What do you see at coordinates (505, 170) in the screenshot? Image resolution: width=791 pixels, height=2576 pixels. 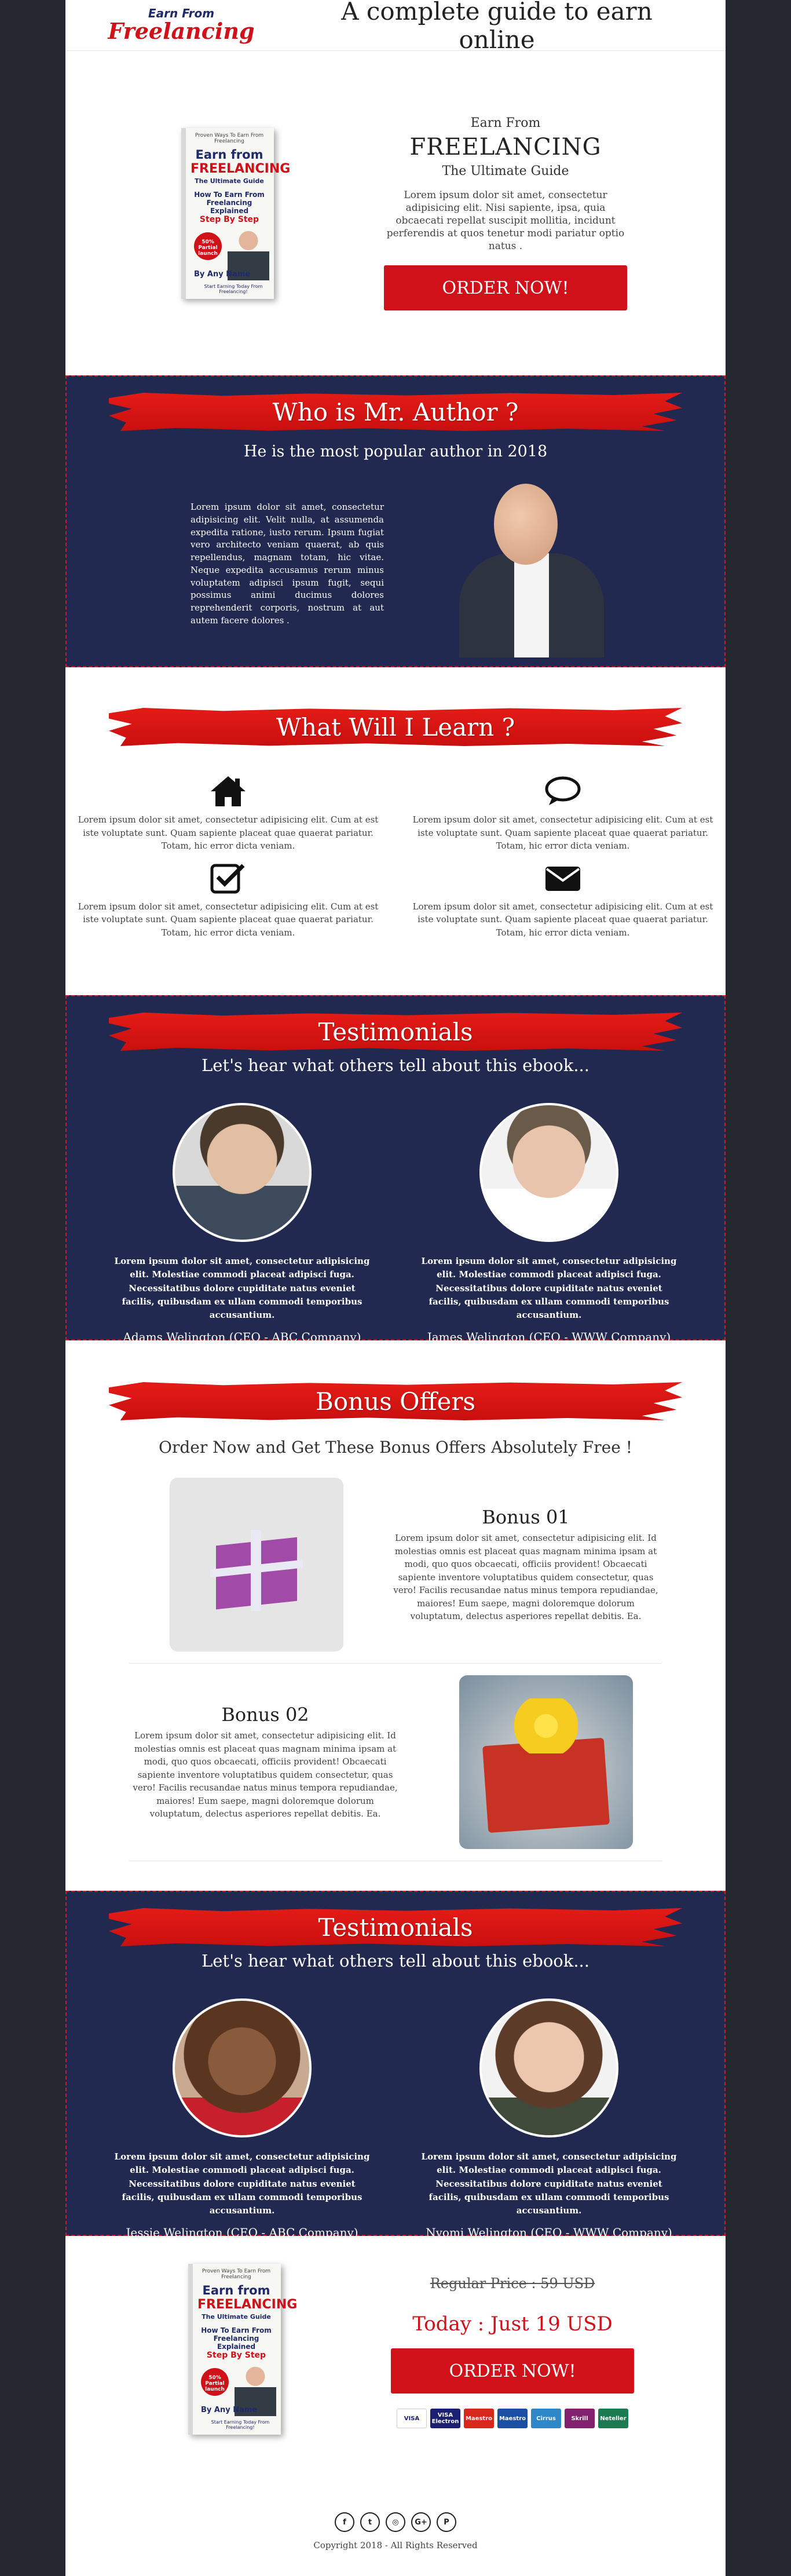 I see `hero-line-3: The Ultimate Guide` at bounding box center [505, 170].